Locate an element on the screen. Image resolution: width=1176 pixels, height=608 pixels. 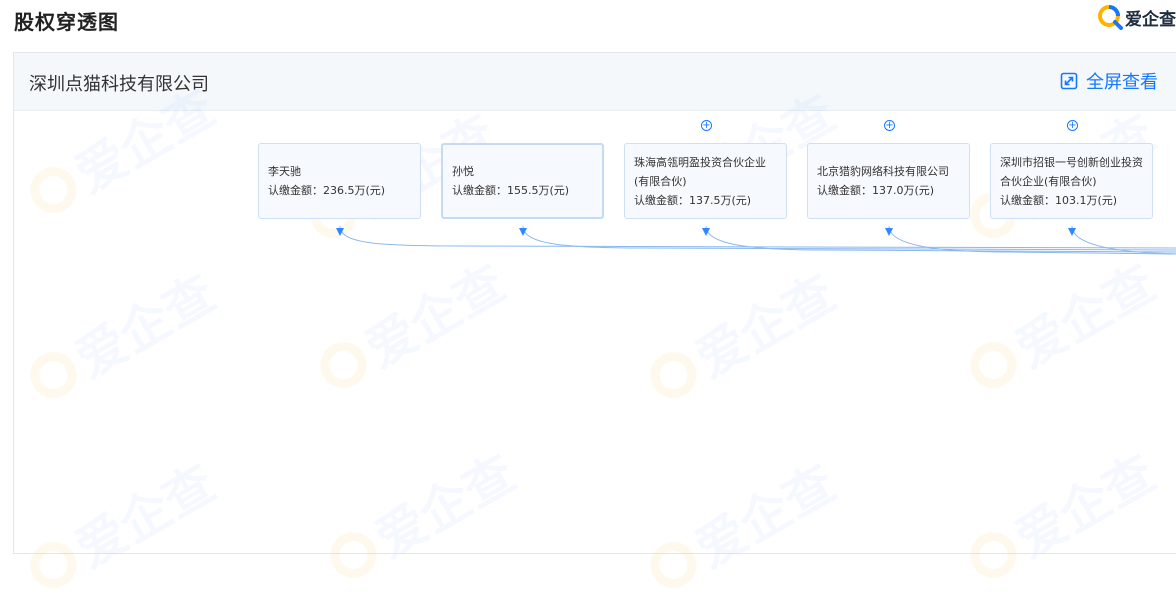
brand-logo: 爱企查 is located at coordinates (1136, 17).